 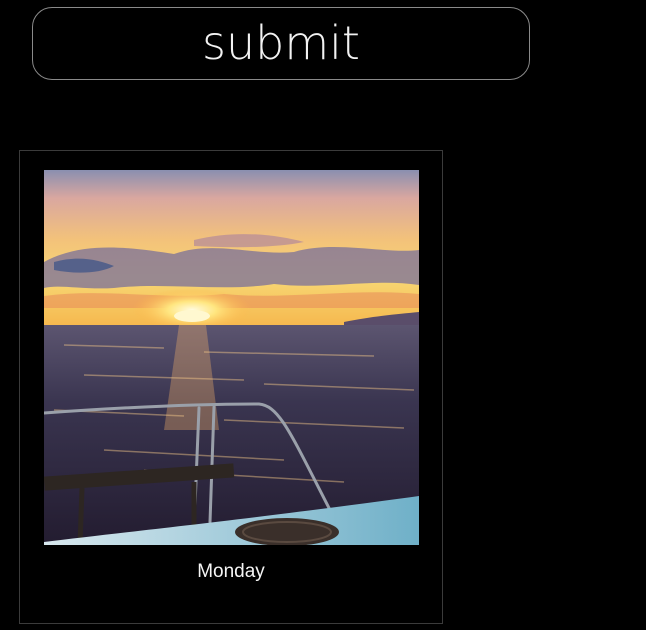 What do you see at coordinates (281, 43) in the screenshot?
I see `submit-button: submit` at bounding box center [281, 43].